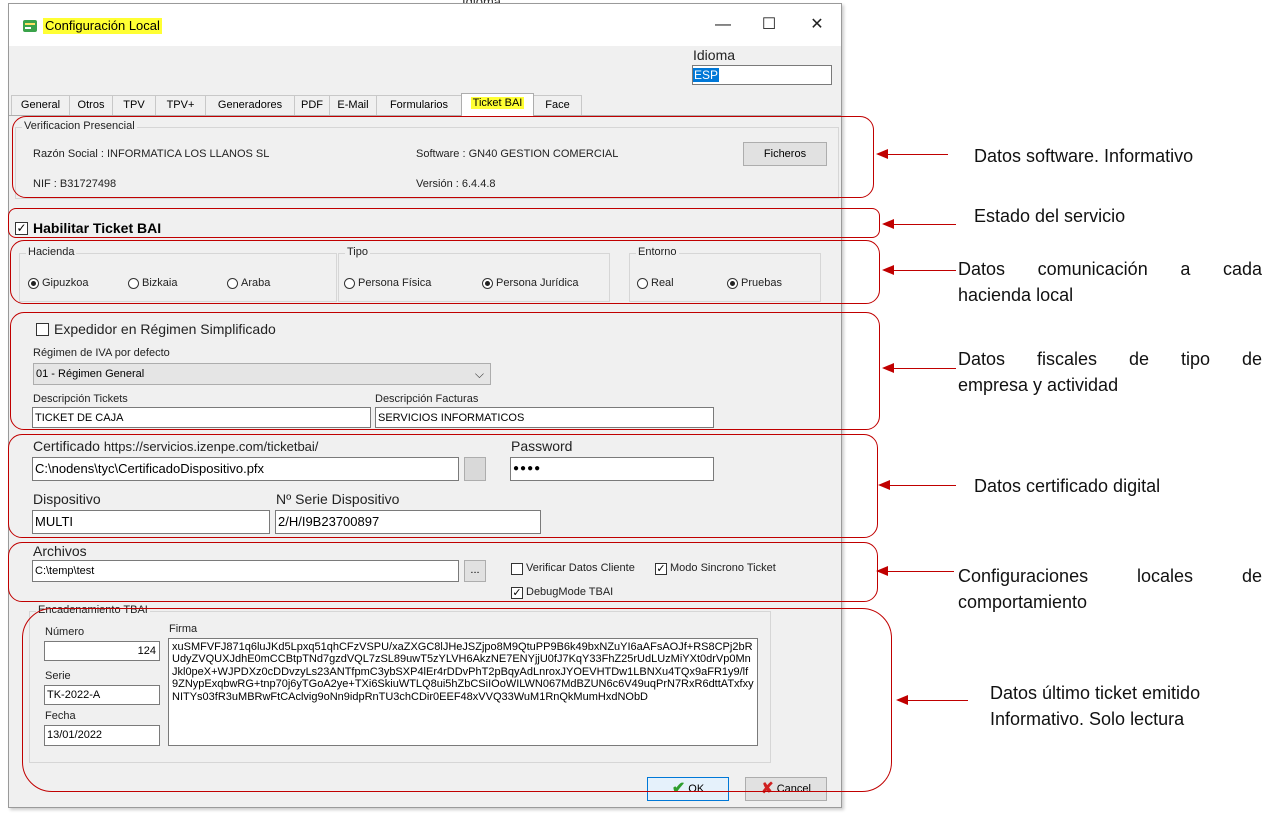 The width and height of the screenshot is (1282, 813). Describe the element at coordinates (1110, 269) in the screenshot. I see `annotation-hacienda-line1: Datos comunicación a cada` at that location.